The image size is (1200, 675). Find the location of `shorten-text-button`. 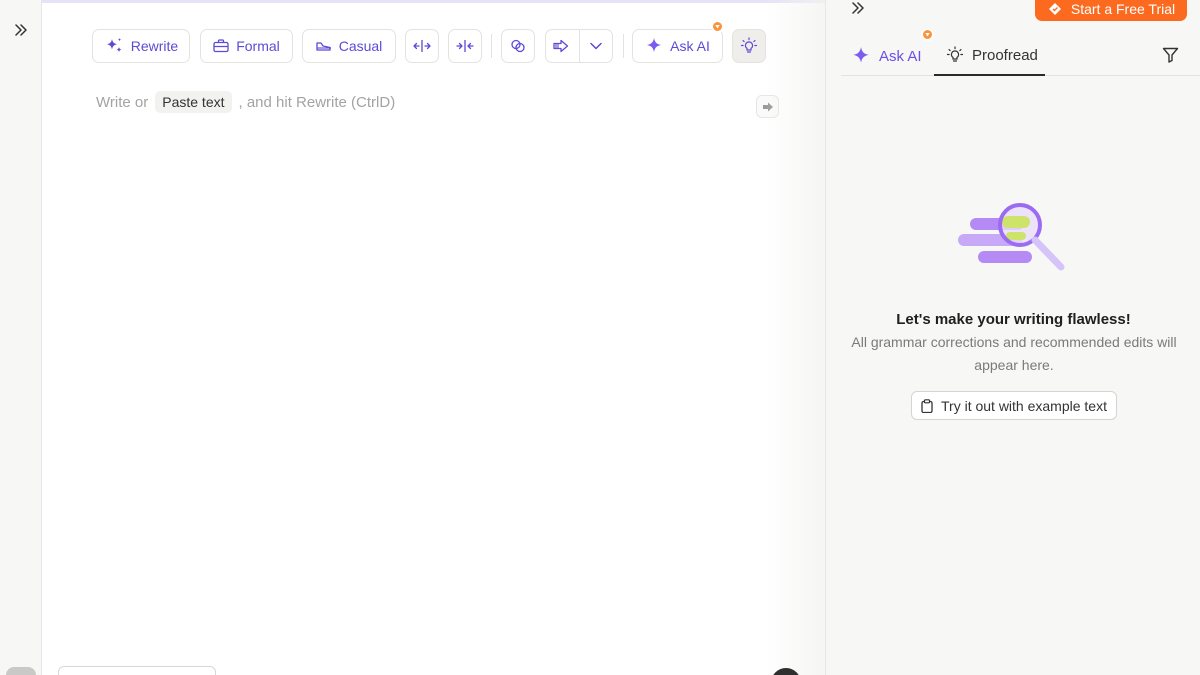

shorten-text-button is located at coordinates (465, 46).